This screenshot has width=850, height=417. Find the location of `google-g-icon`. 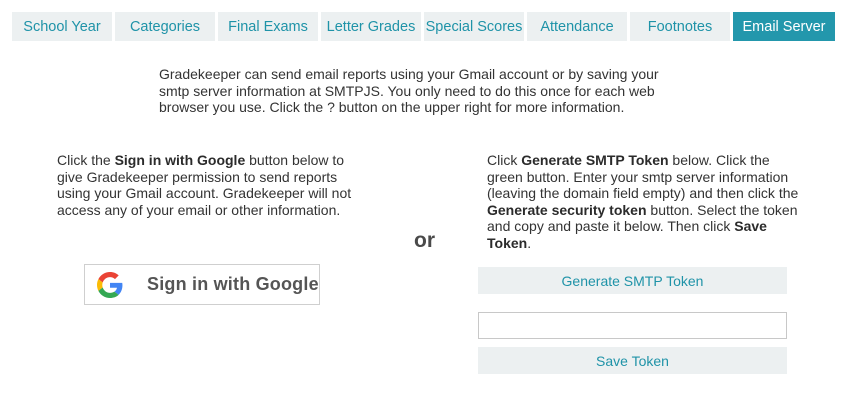

google-g-icon is located at coordinates (110, 284).